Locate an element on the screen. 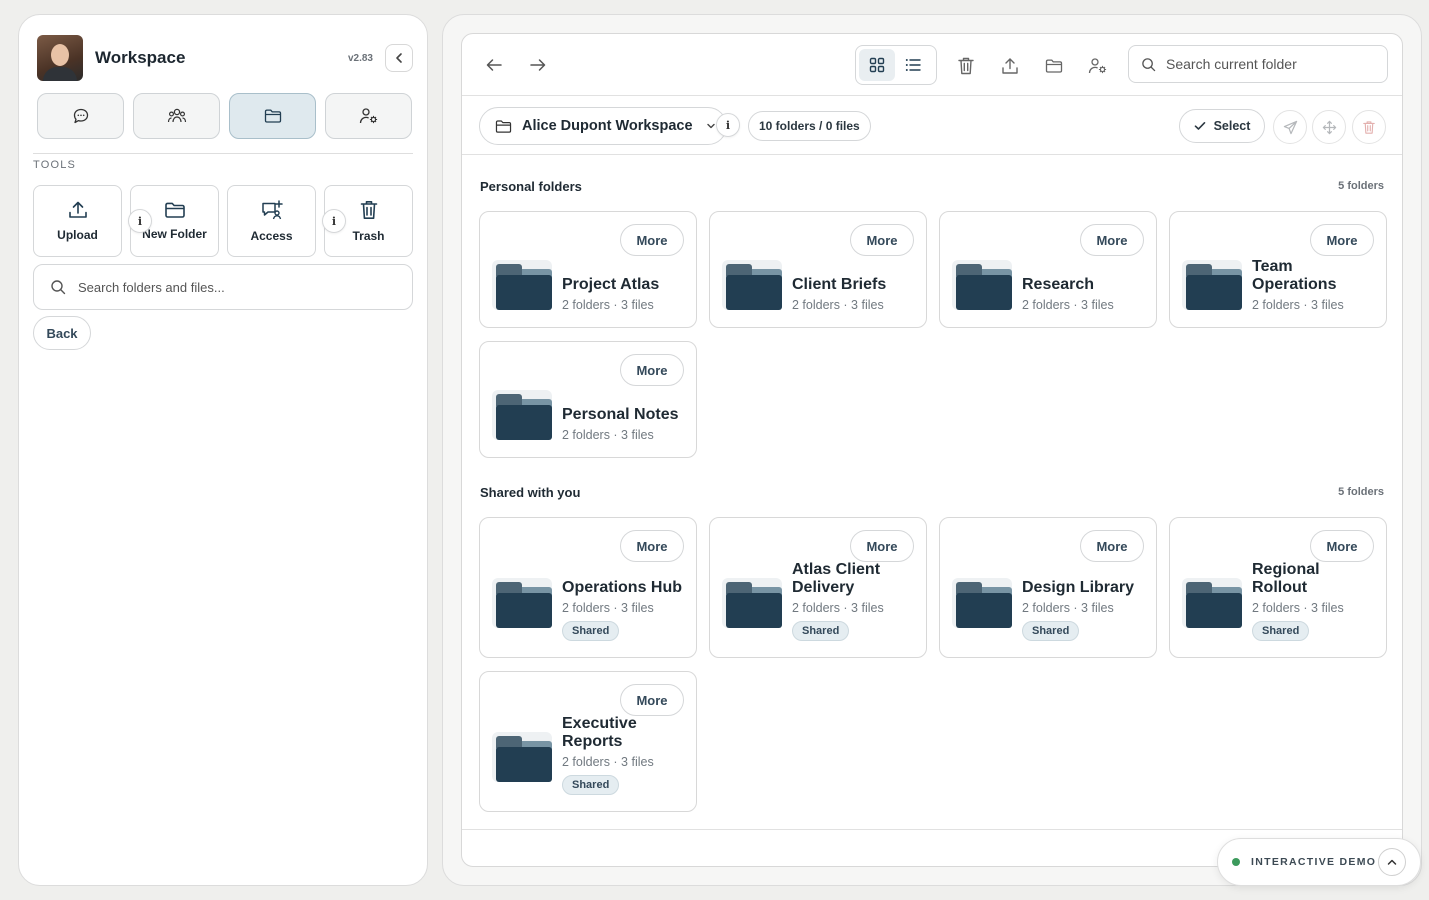  move-button is located at coordinates (1329, 127).